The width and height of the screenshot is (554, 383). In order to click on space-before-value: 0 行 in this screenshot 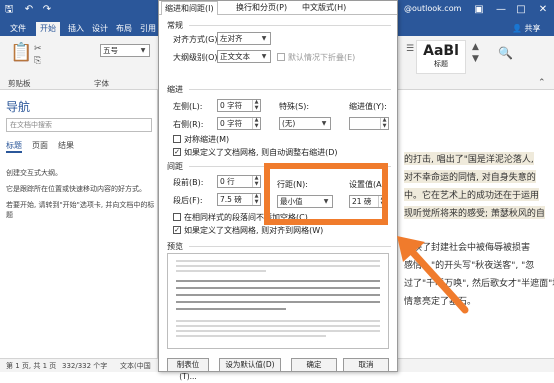, I will do `click(227, 181)`.